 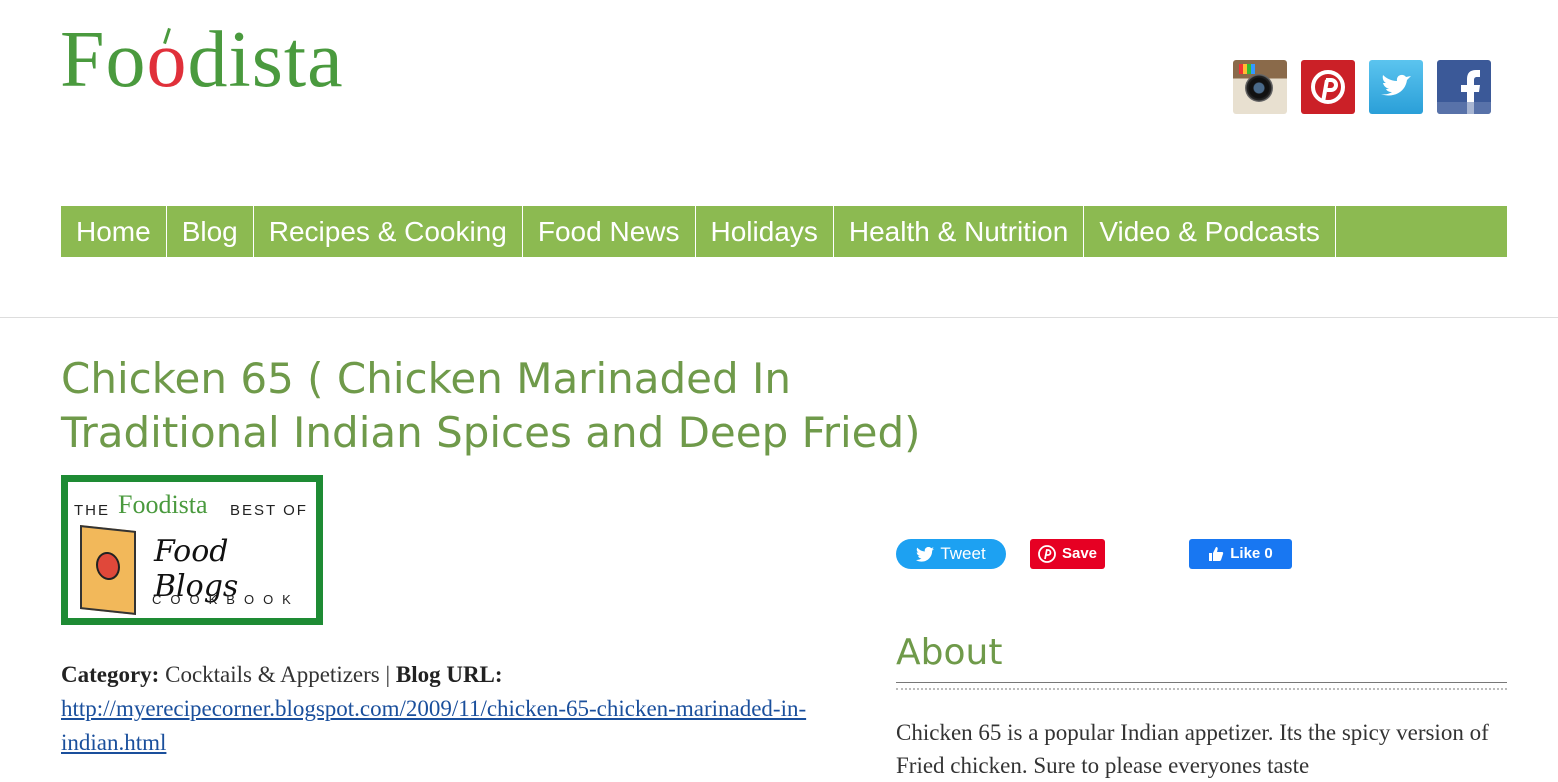 What do you see at coordinates (1260, 87) in the screenshot?
I see `instagram-icon` at bounding box center [1260, 87].